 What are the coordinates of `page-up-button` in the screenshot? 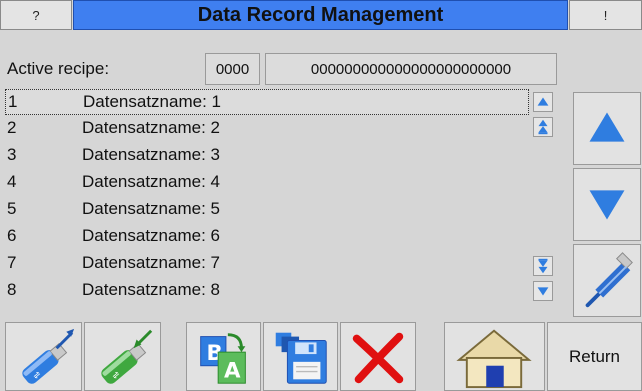 It's located at (543, 127).